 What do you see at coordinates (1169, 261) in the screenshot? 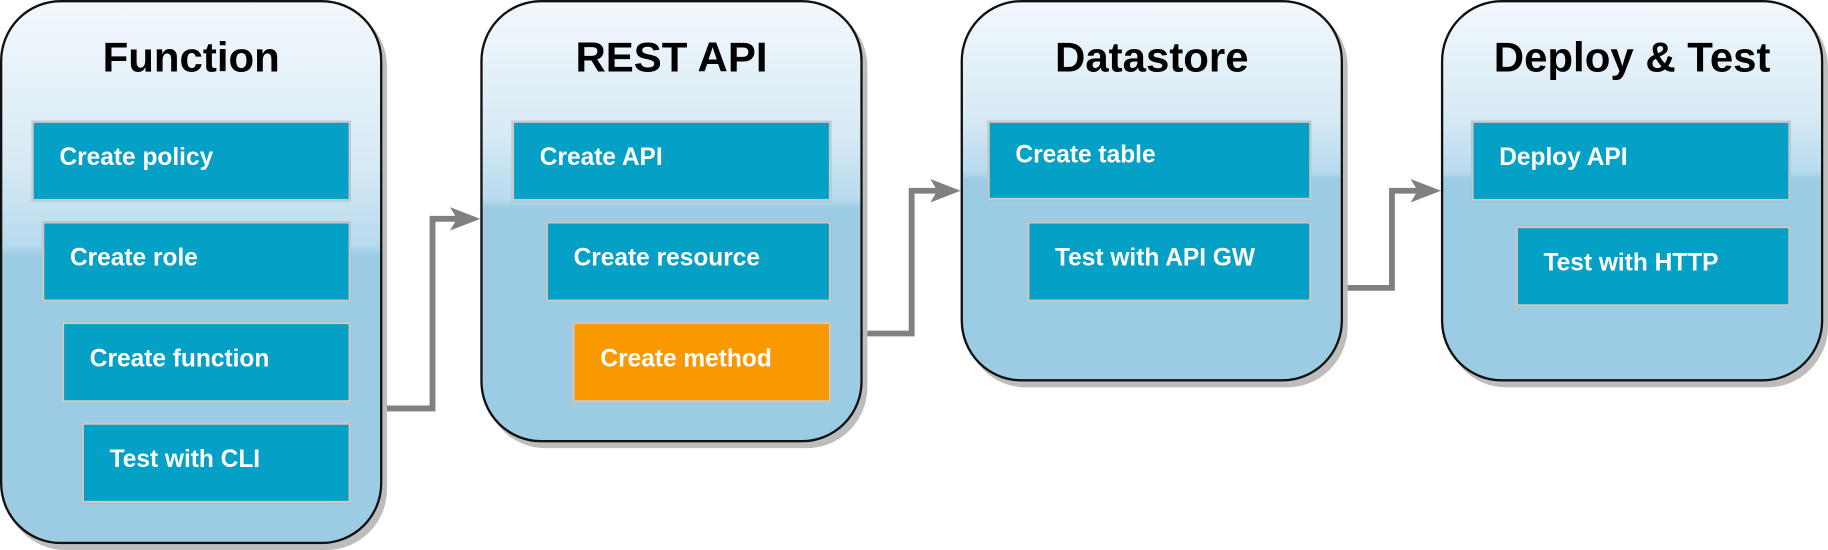
I see `step-test-with-api-gw: Test with API GW` at bounding box center [1169, 261].